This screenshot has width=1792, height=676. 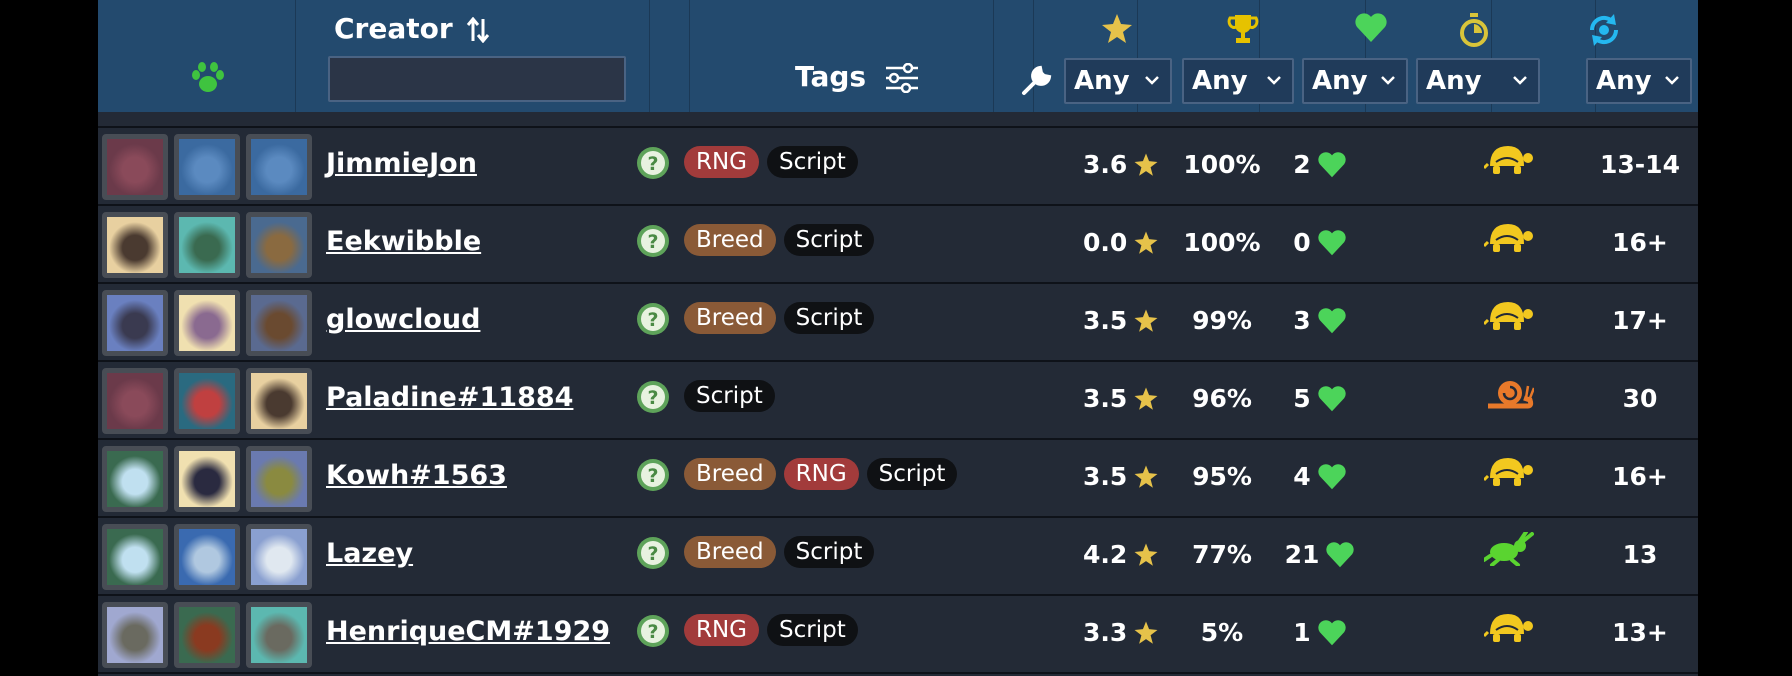 What do you see at coordinates (898, 120) in the screenshot?
I see `partial-table-row` at bounding box center [898, 120].